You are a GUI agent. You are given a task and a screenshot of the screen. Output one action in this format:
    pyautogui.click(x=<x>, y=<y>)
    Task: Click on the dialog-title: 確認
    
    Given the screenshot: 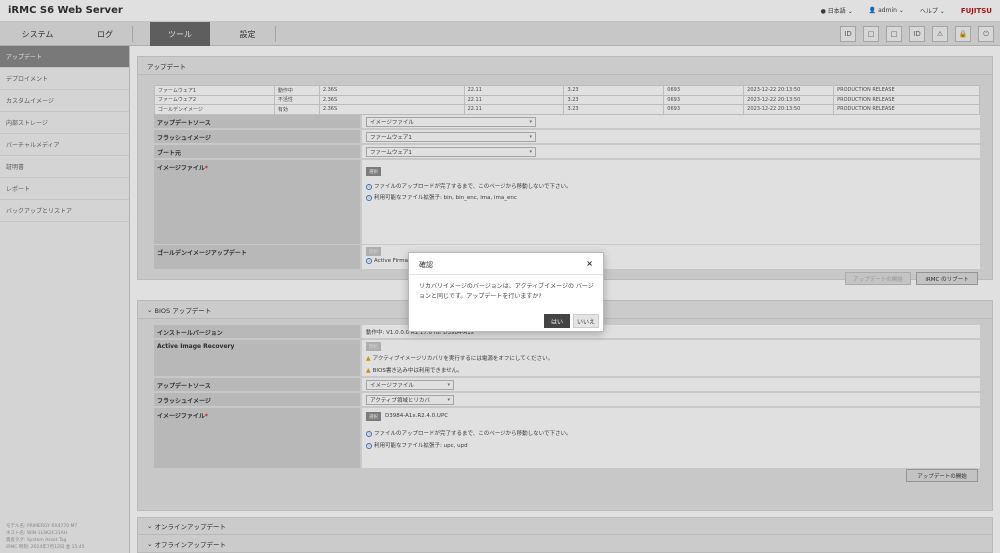 What is the action you would take?
    pyautogui.click(x=426, y=265)
    